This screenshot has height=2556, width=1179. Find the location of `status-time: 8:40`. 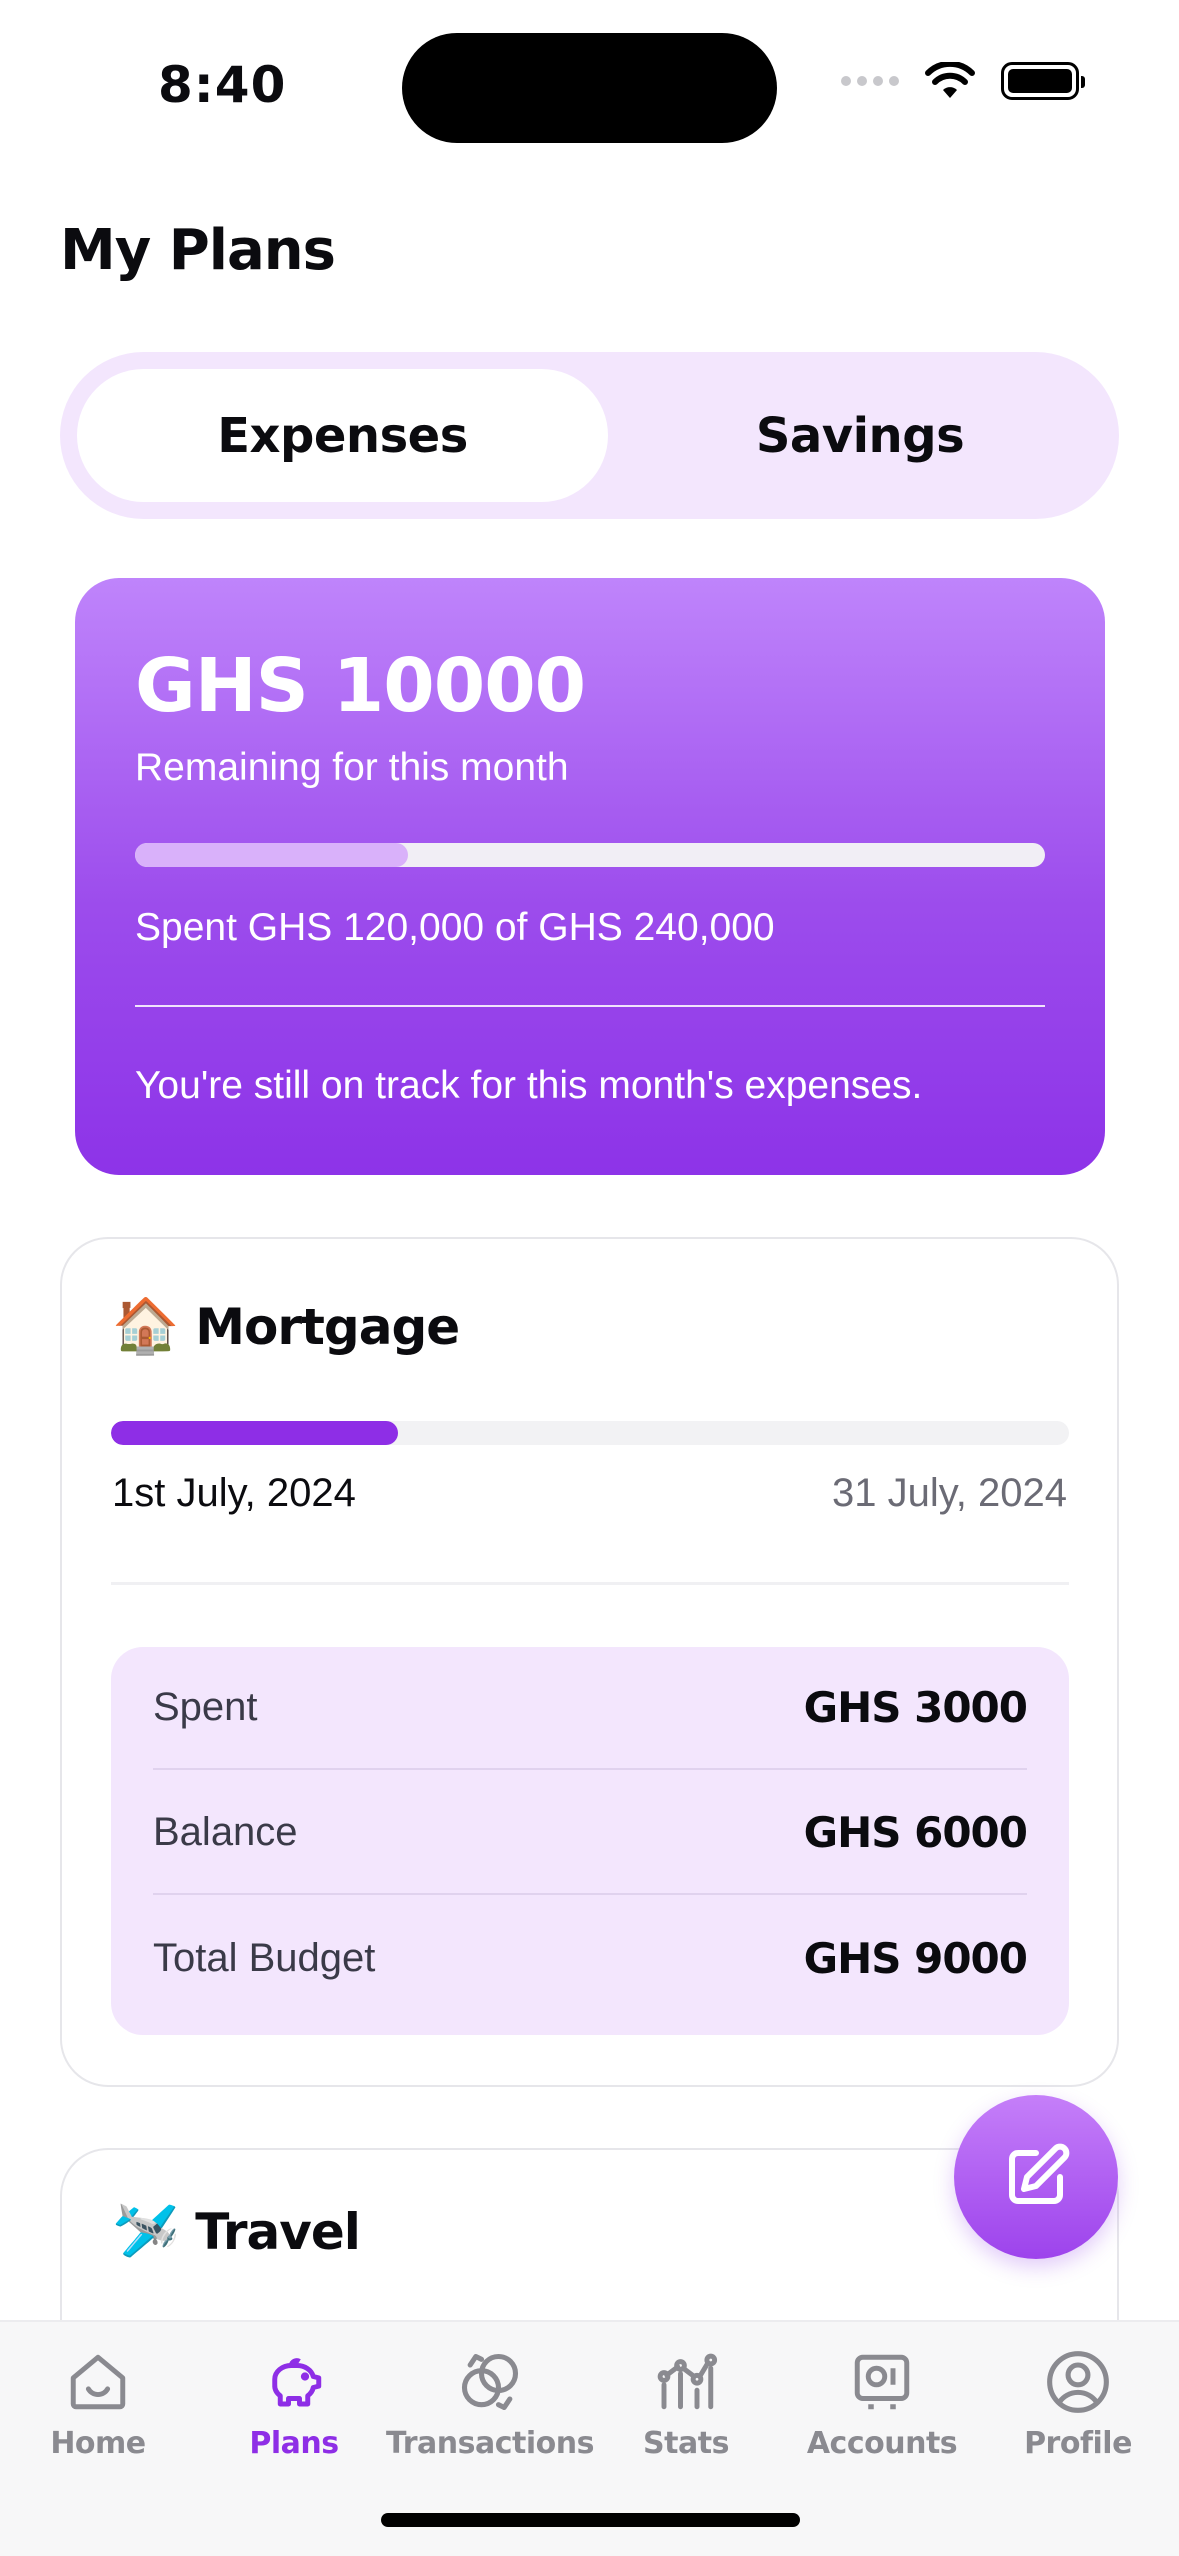

status-time: 8:40 is located at coordinates (222, 85).